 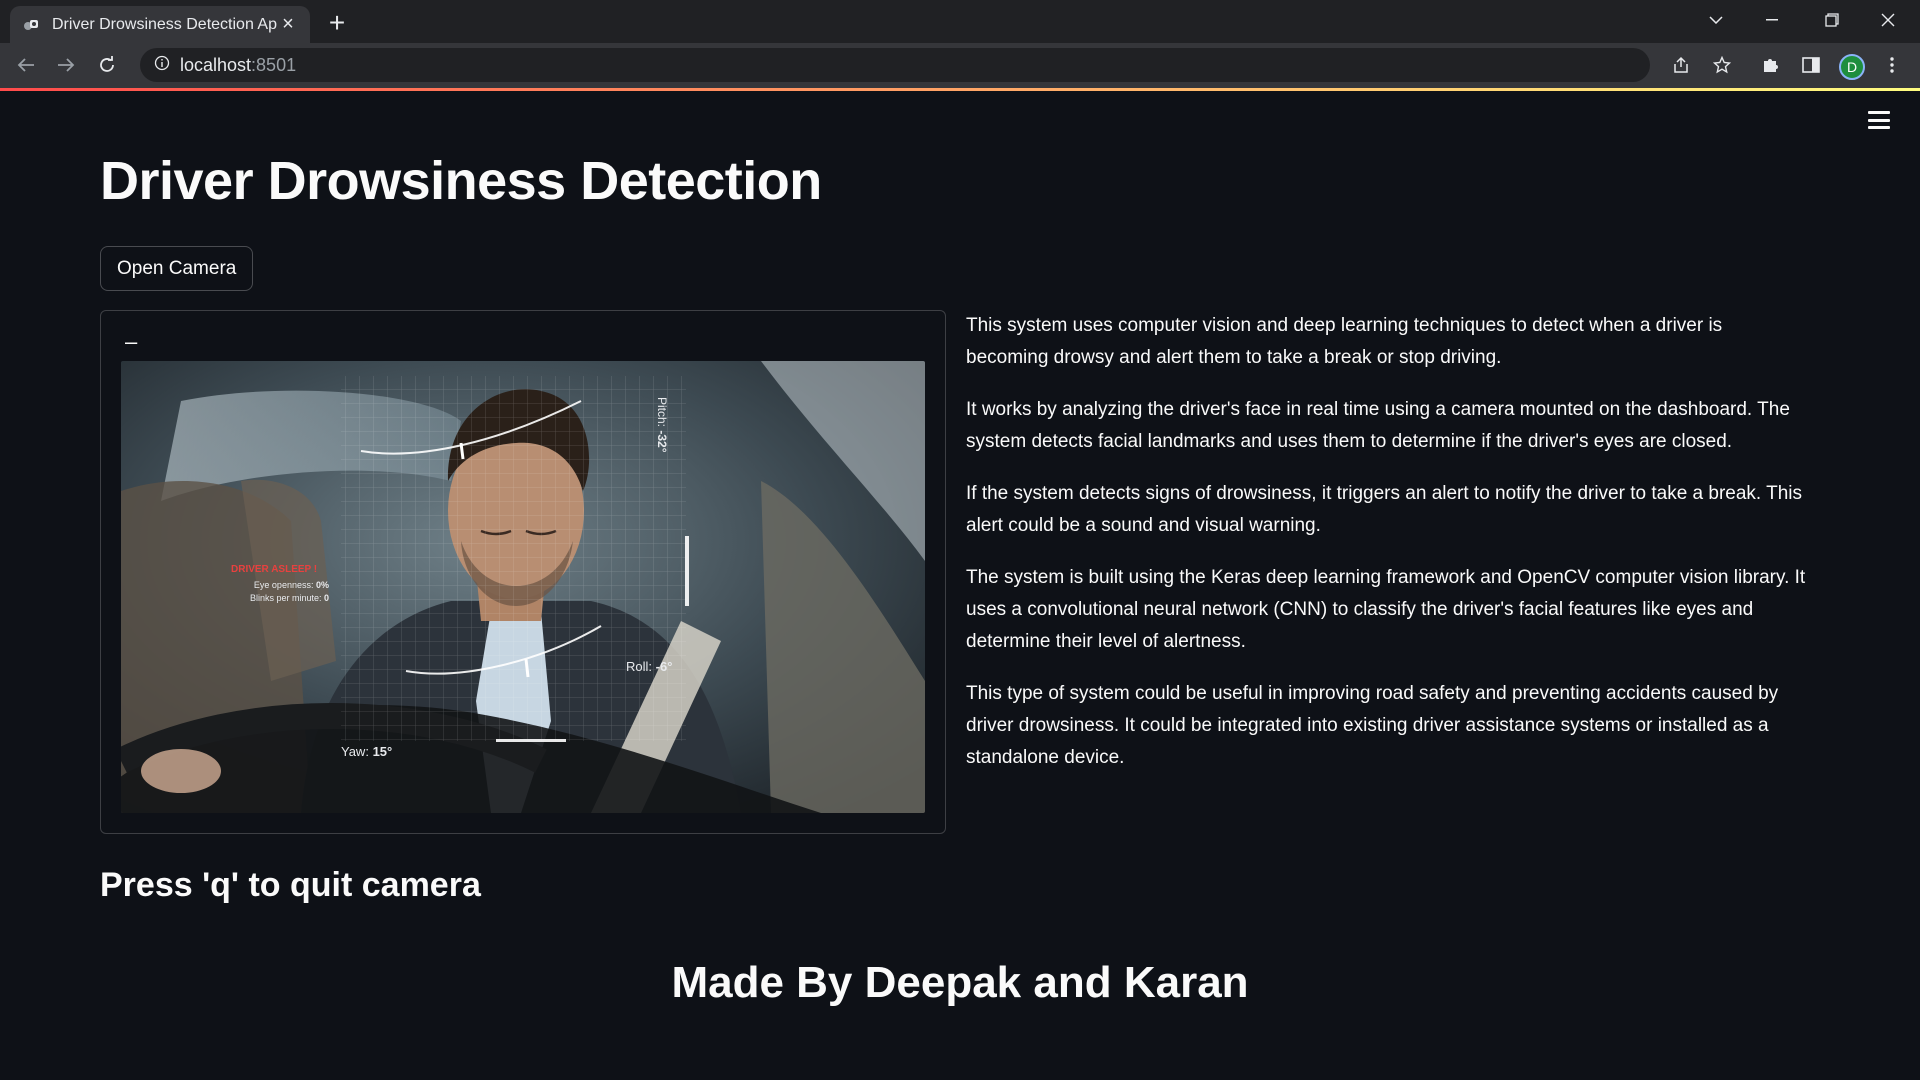 I want to click on extensions-puzzle-icon, so click(x=1770, y=65).